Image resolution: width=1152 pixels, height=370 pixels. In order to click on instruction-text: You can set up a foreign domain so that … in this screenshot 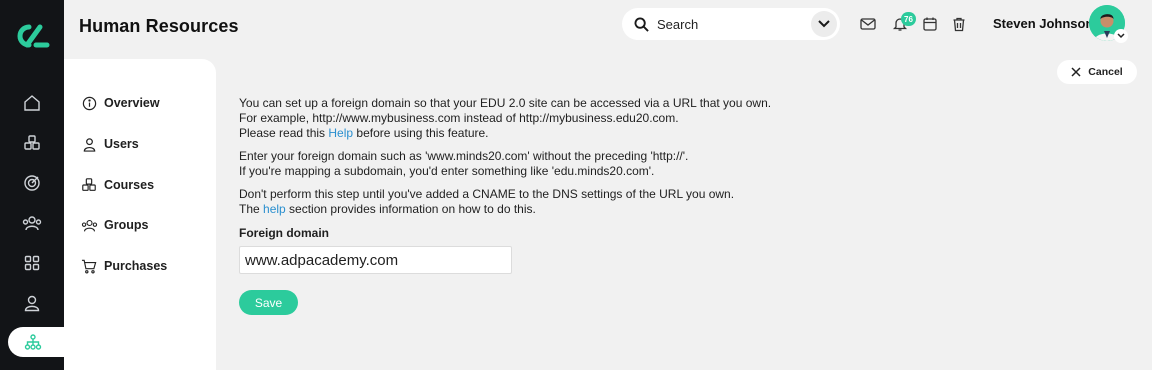, I will do `click(505, 103)`.